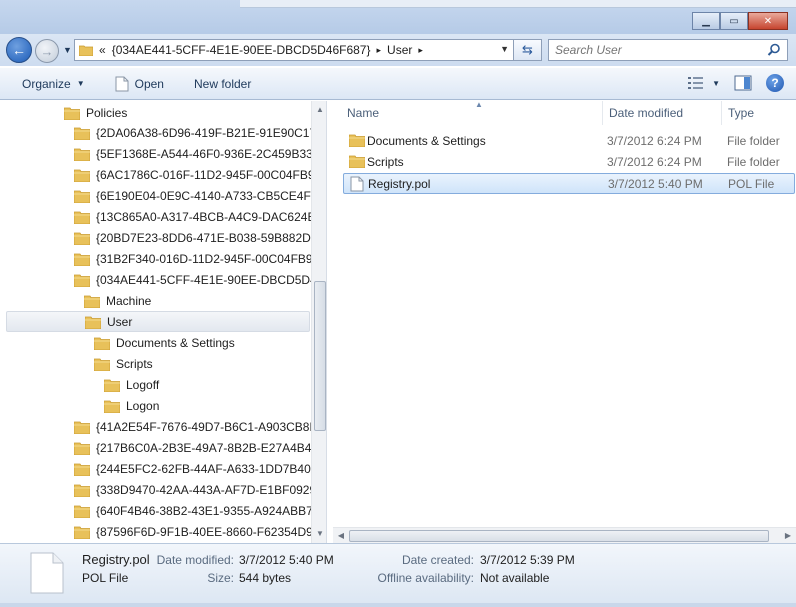 Image resolution: width=796 pixels, height=607 pixels. I want to click on nav-scroll-thumb, so click(320, 356).